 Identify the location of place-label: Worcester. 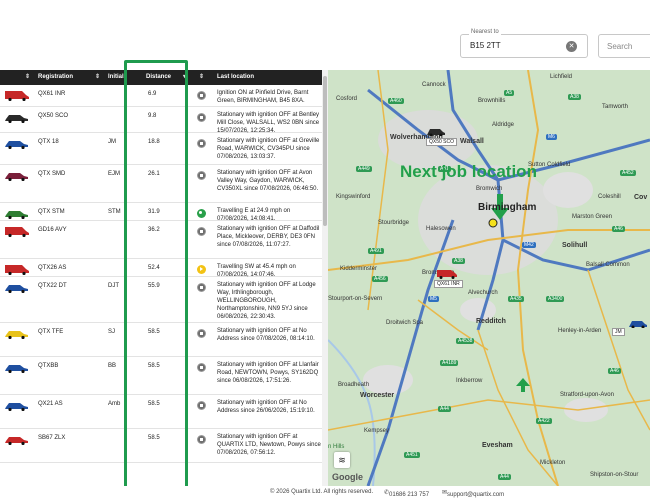
(377, 395).